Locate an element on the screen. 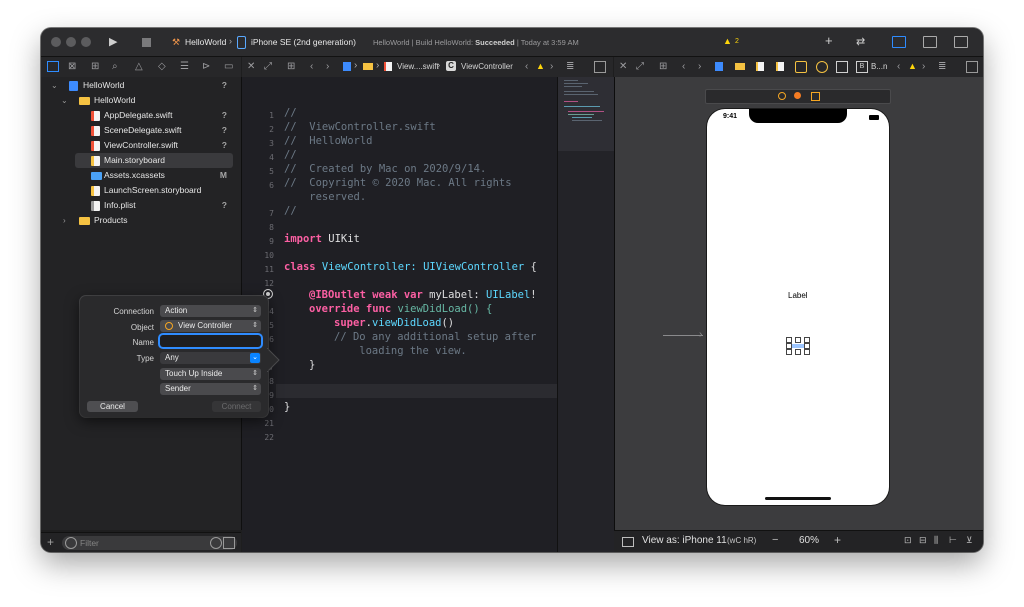  project-navigator-icon is located at coordinates (53, 66).